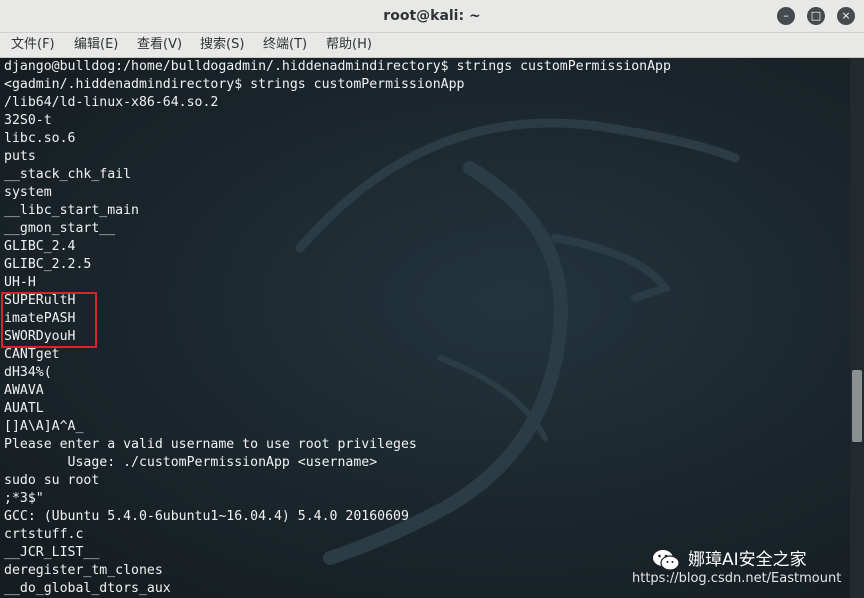 The image size is (864, 598). Describe the element at coordinates (159, 45) in the screenshot. I see `menu-view: 查看(V)` at that location.